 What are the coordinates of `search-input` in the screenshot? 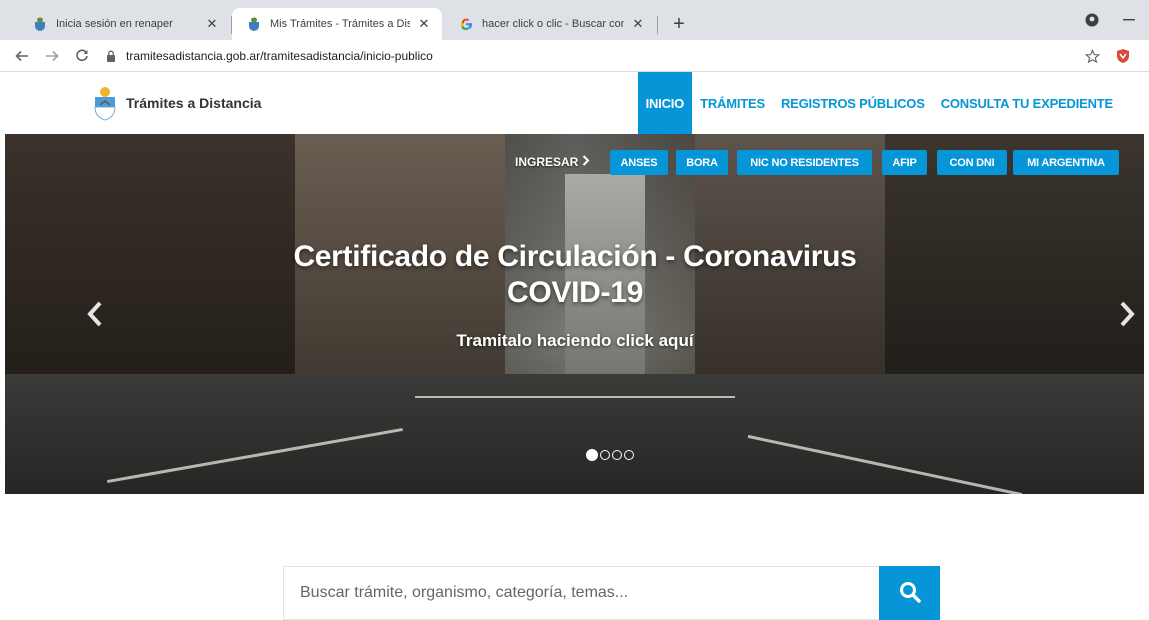 It's located at (581, 593).